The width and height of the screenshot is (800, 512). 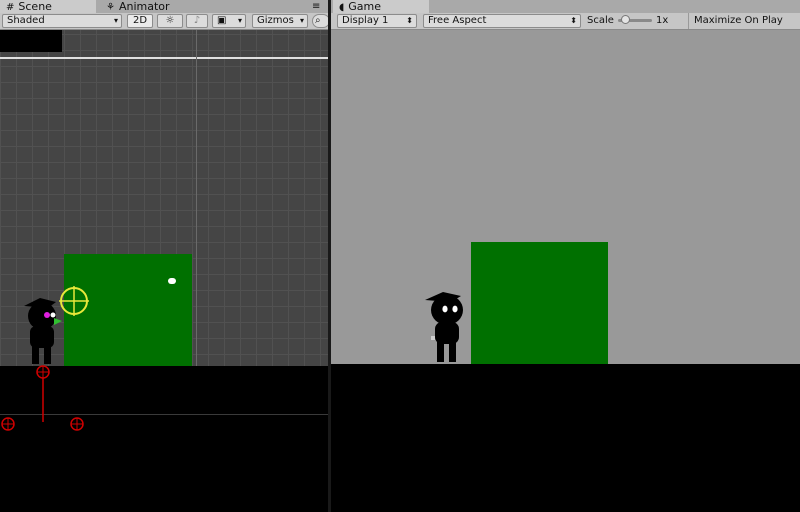 I want to click on search-icon: ⌕, so click(x=318, y=20).